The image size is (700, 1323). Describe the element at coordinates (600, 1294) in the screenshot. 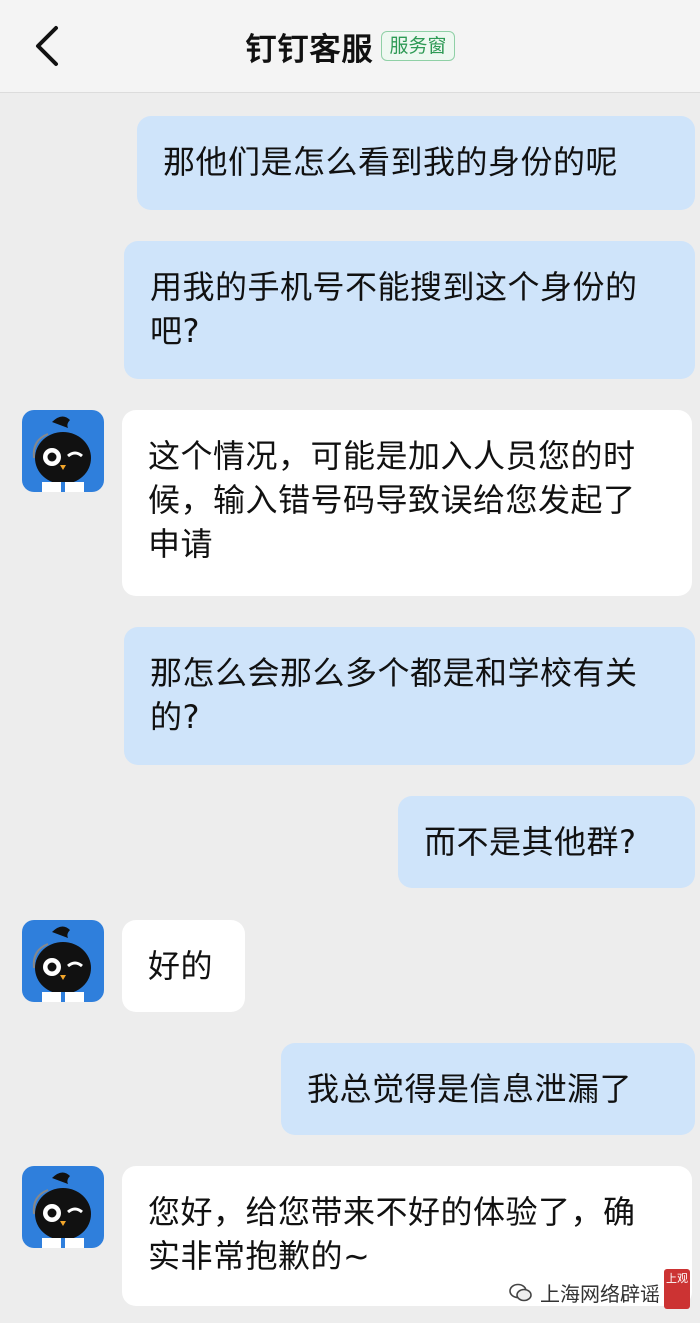

I see `watermark-text: 上海网络辟谣` at that location.